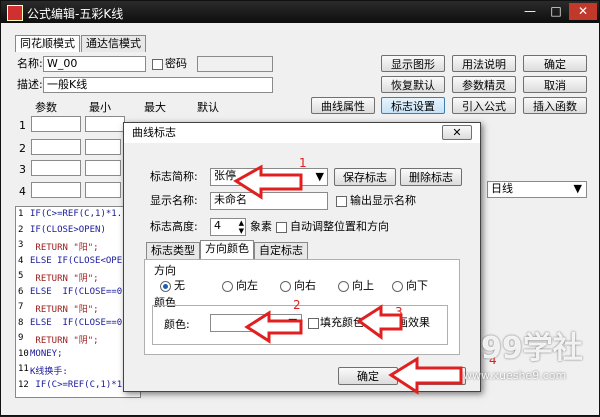  What do you see at coordinates (297, 305) in the screenshot?
I see `annotation-number: 2` at bounding box center [297, 305].